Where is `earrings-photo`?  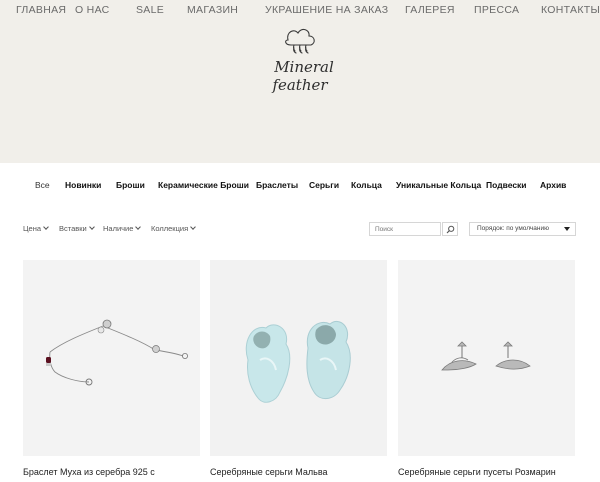 earrings-photo is located at coordinates (298, 358).